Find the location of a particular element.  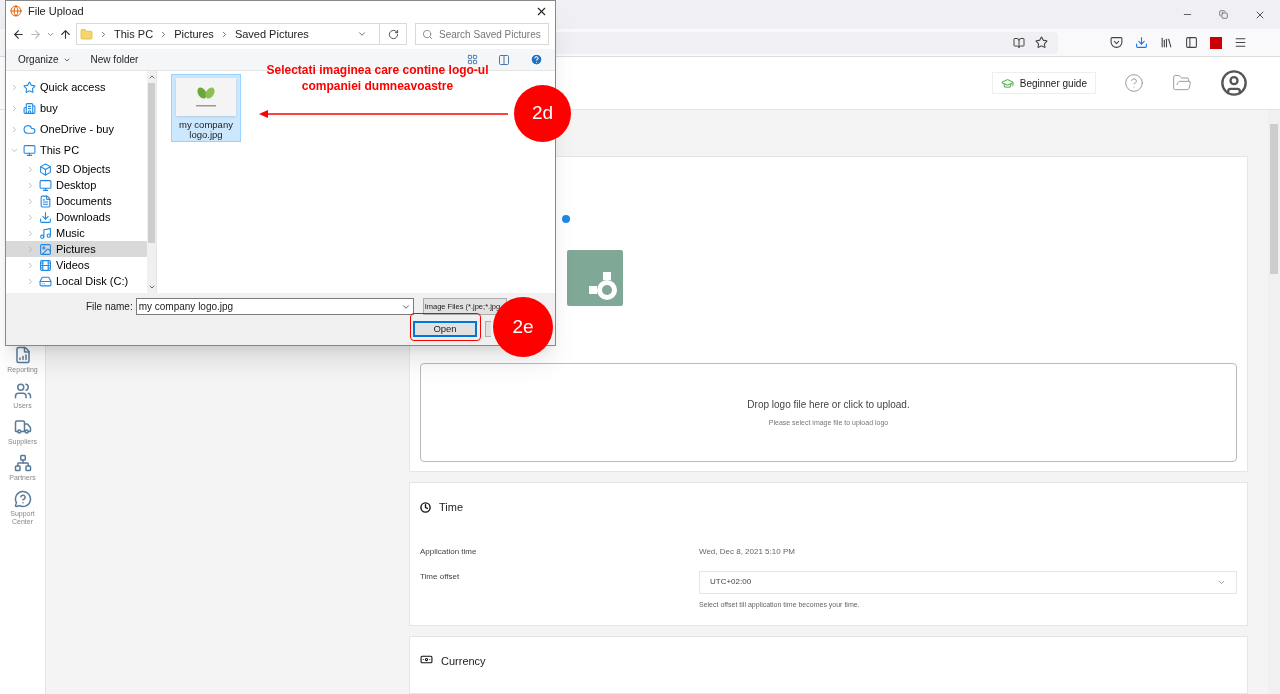

nav-label: buy is located at coordinates (49, 109).